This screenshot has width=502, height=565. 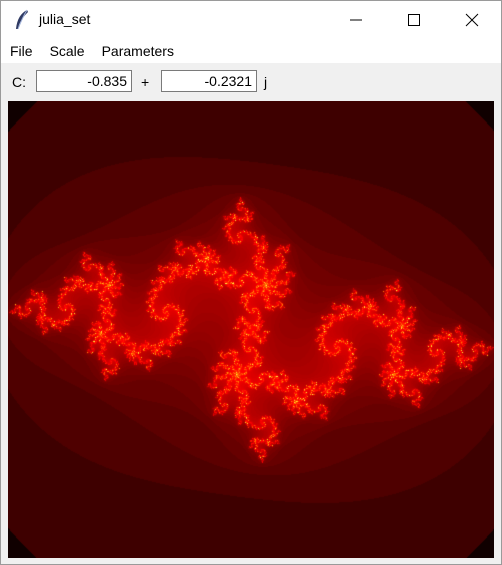 I want to click on maximize-button, so click(x=414, y=20).